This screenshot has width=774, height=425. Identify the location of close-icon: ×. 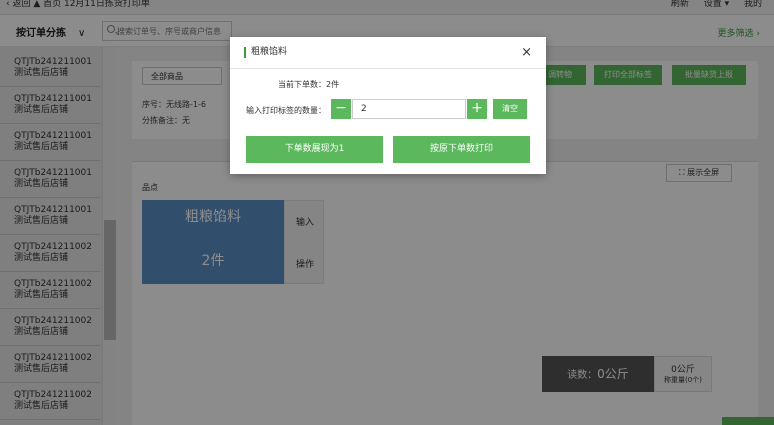
(526, 52).